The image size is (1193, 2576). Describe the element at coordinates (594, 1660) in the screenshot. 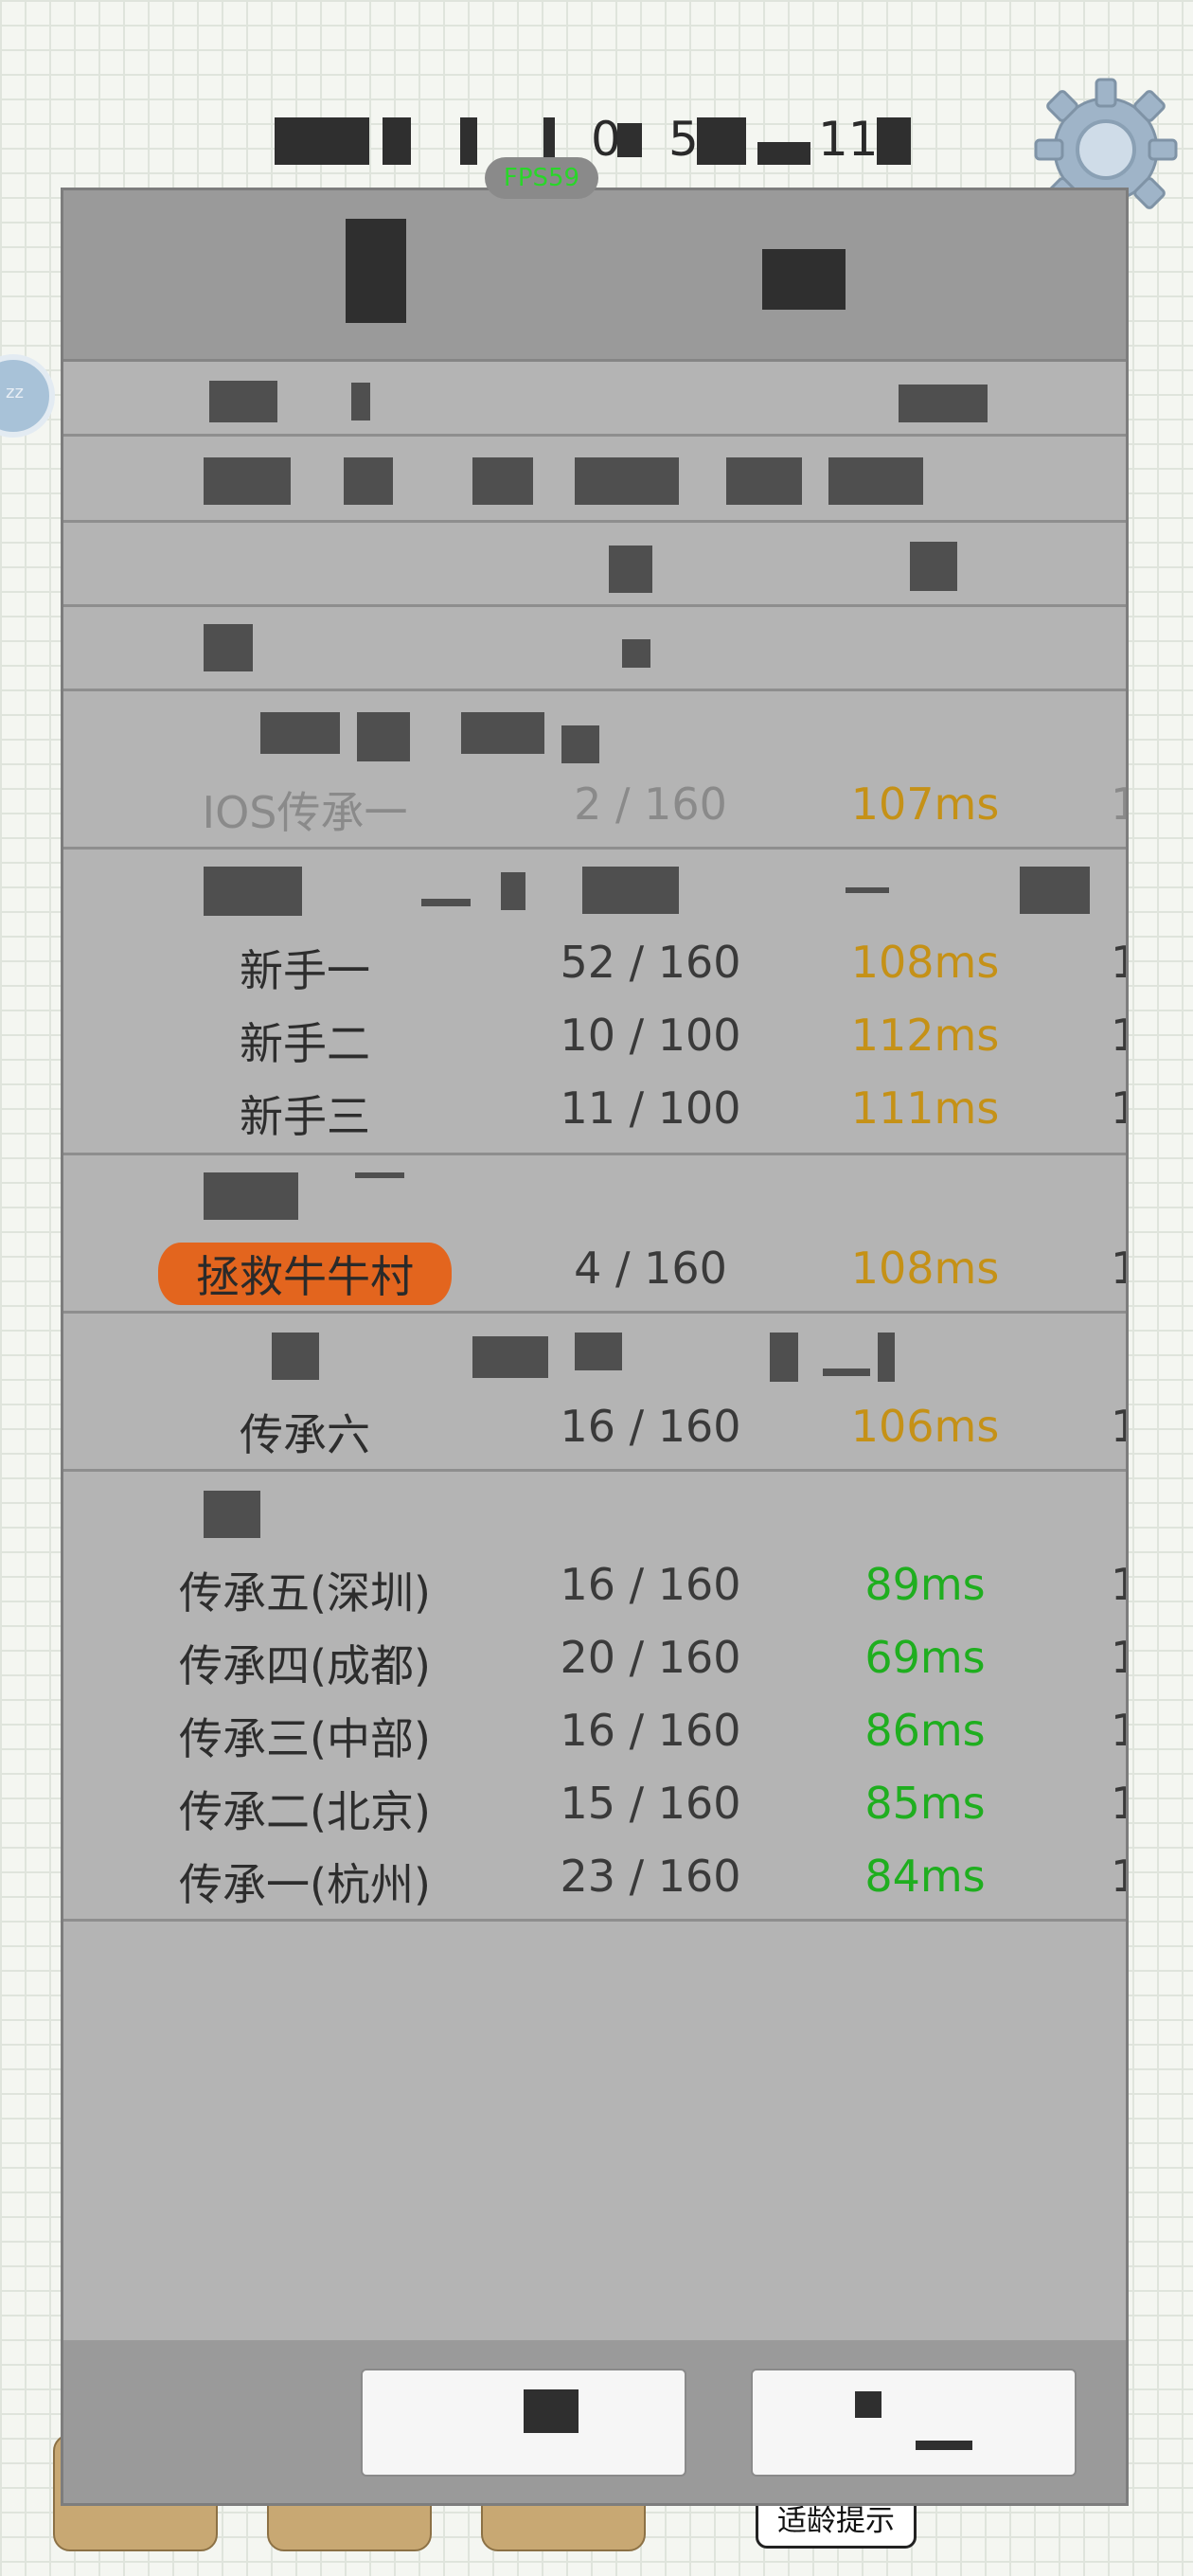

I see `server-row: 传承四(成都) 20 / 160 69ms 1` at that location.